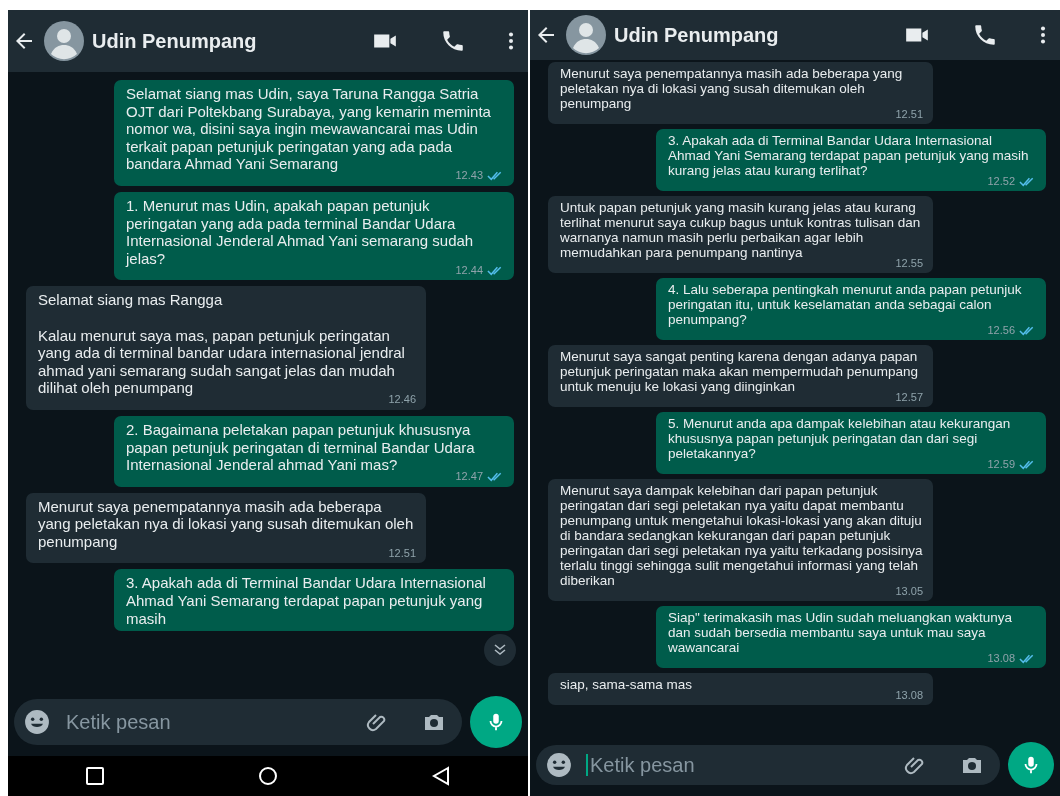 The width and height of the screenshot is (1060, 796). Describe the element at coordinates (402, 400) in the screenshot. I see `message-time: 12.46` at that location.